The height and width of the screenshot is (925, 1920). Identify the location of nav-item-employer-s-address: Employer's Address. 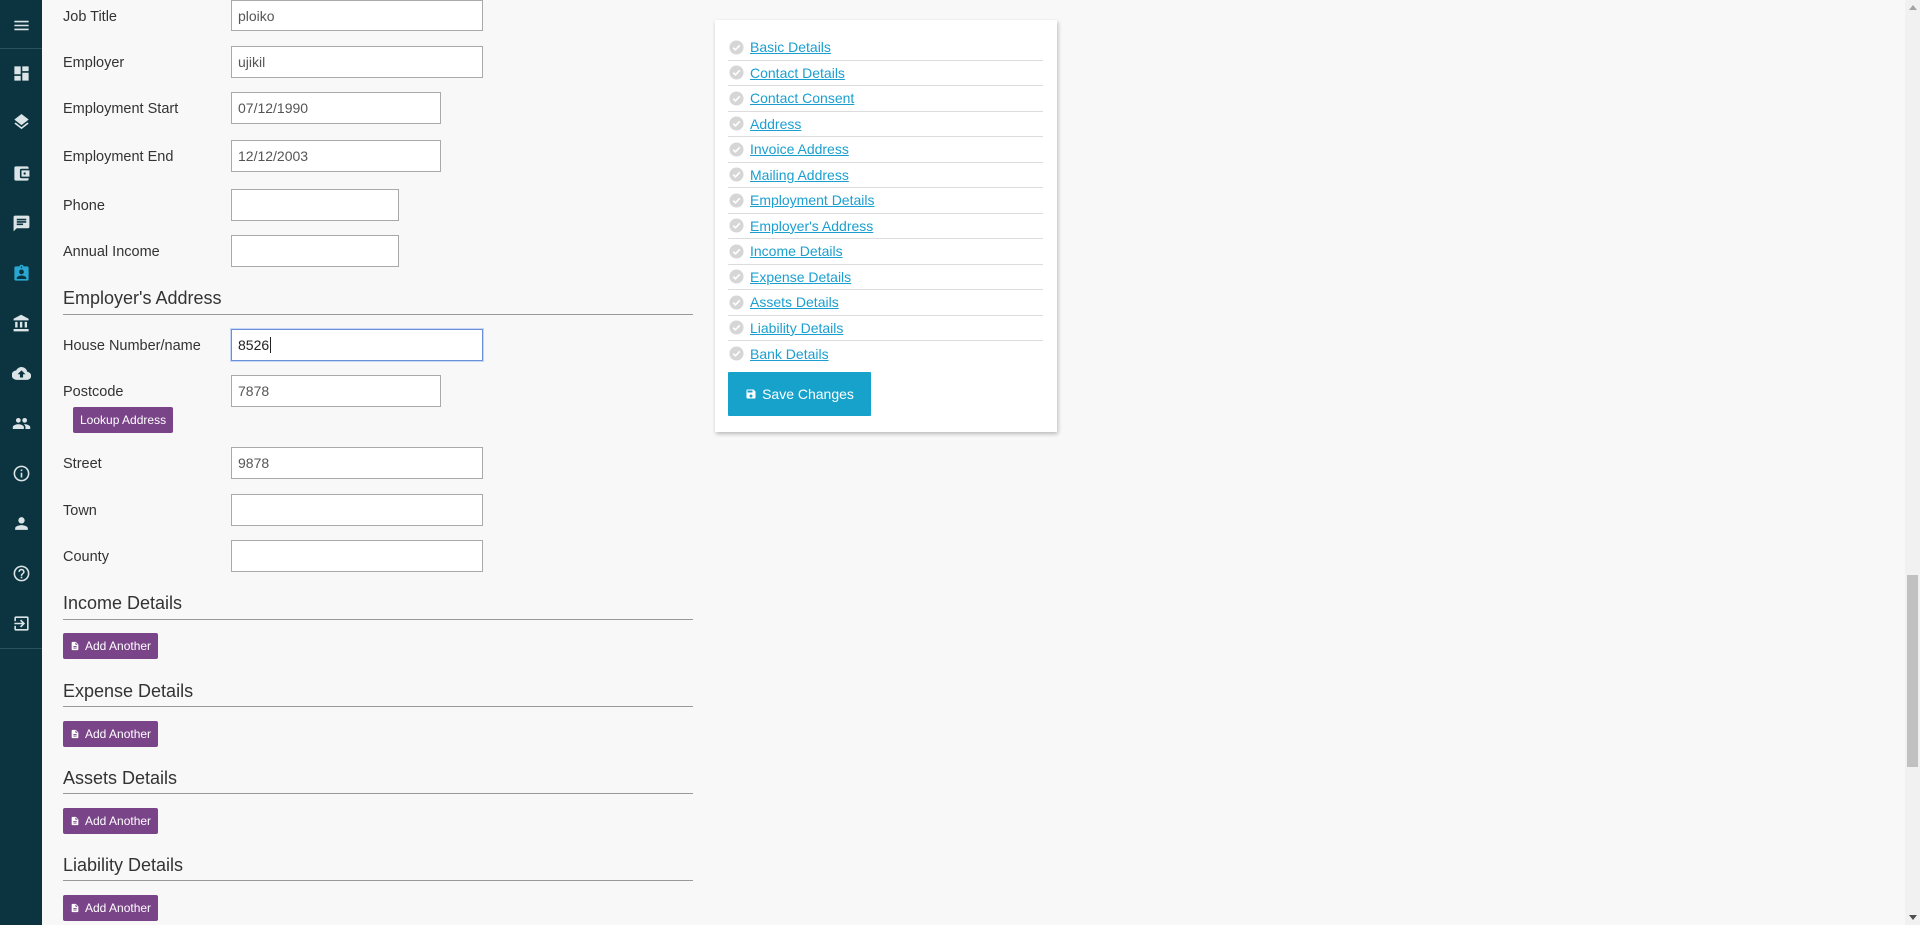
(885, 226).